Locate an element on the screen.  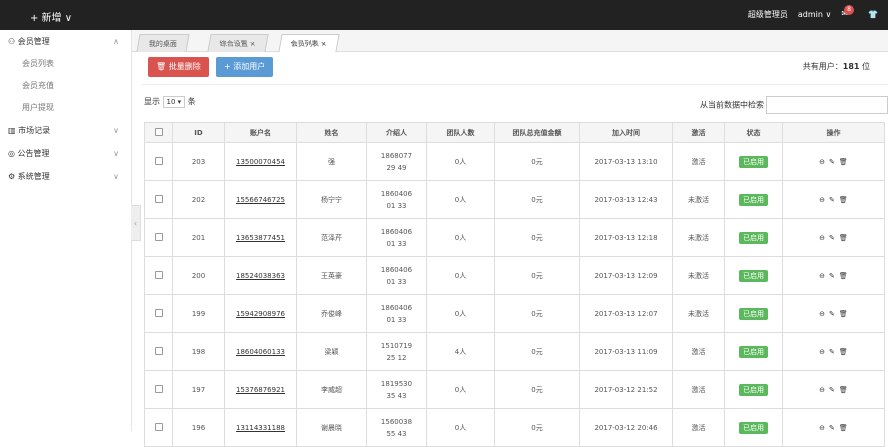
add-user-button: + 添加用户 is located at coordinates (245, 67).